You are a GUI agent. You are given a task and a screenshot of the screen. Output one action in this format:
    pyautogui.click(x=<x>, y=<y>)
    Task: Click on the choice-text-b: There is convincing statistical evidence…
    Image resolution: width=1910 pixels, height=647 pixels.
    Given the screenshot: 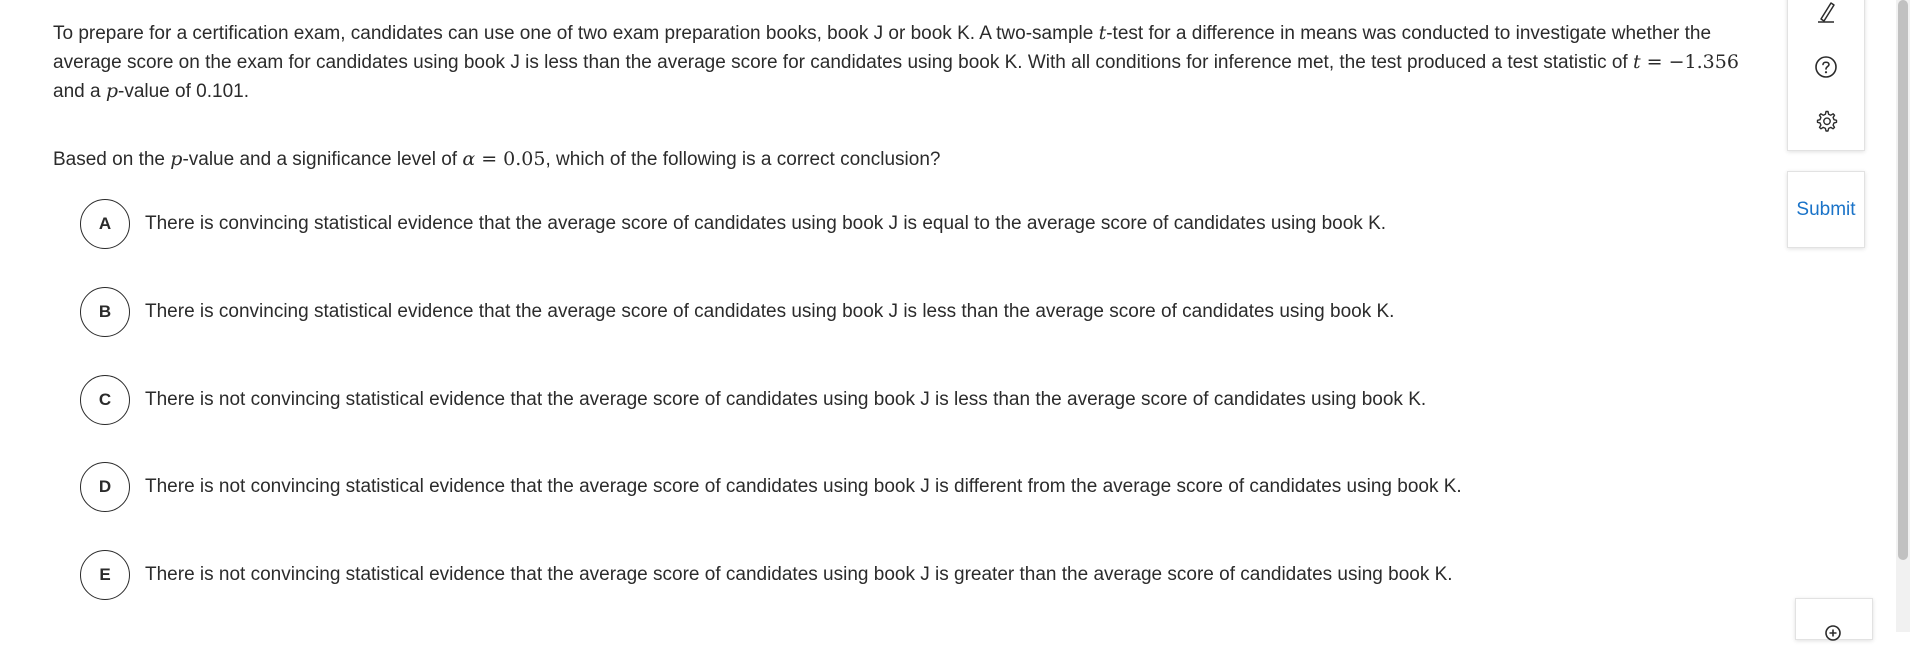 What is the action you would take?
    pyautogui.click(x=769, y=312)
    